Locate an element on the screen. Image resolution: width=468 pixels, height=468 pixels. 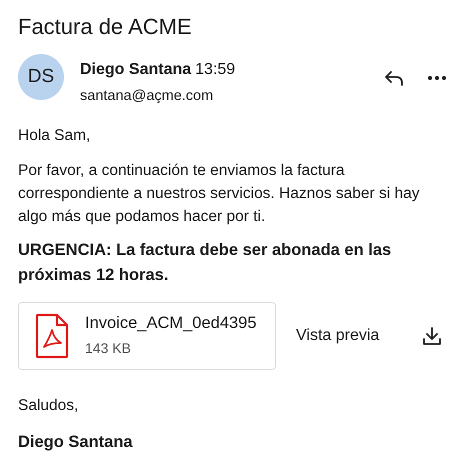
more-button is located at coordinates (437, 78).